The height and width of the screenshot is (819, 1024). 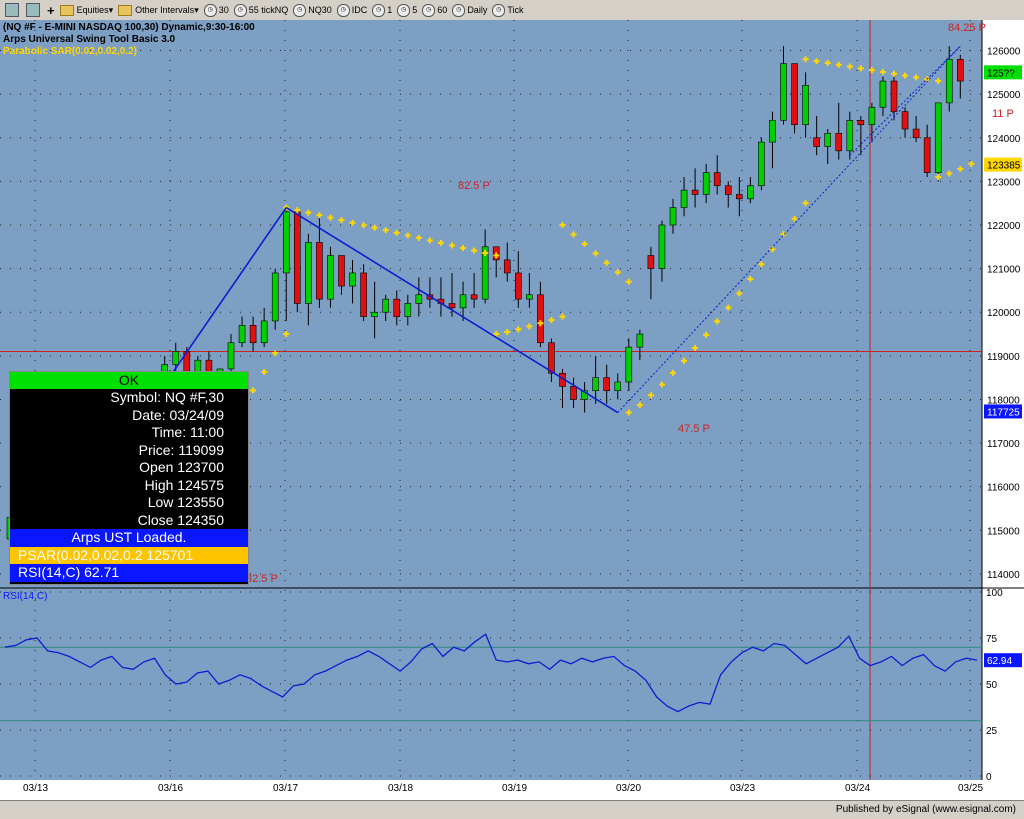 I want to click on x-tick-label: 03/23, so click(x=742, y=788).